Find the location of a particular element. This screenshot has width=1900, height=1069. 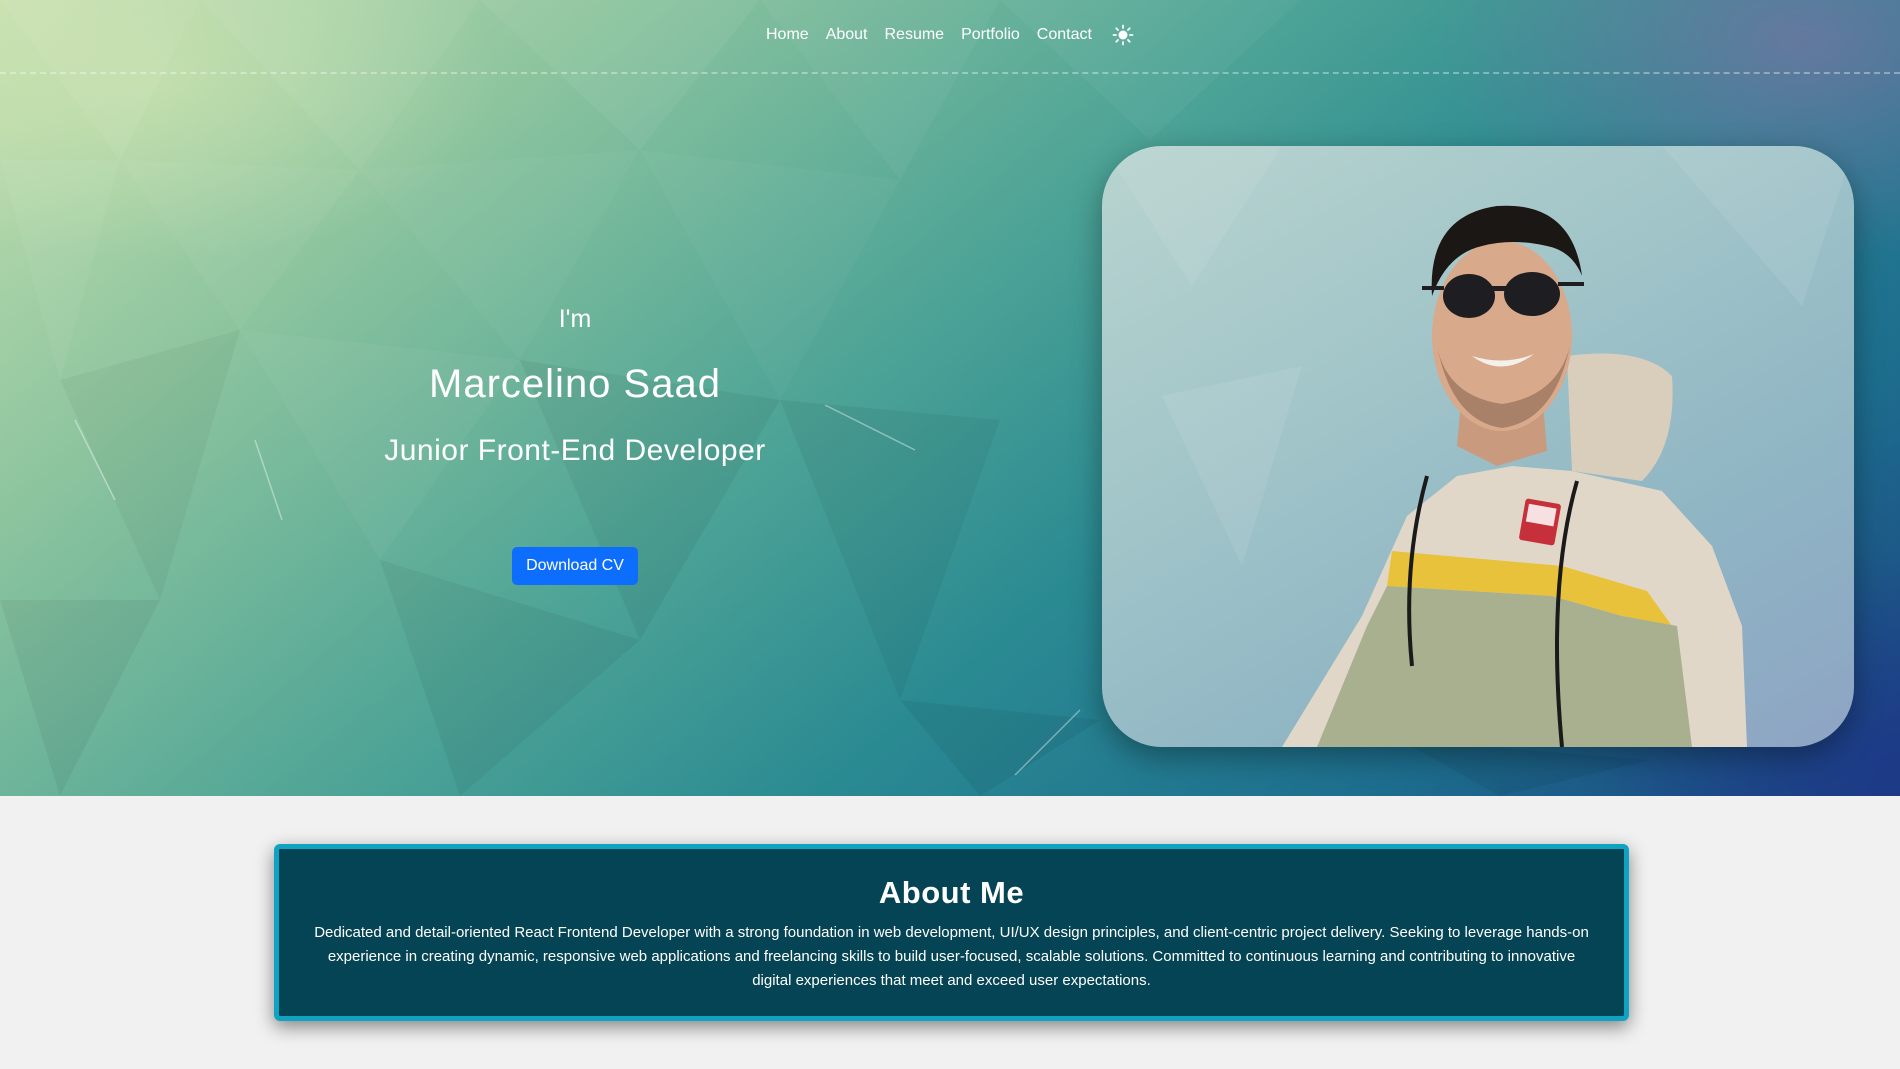

top-navbar: Home About Resume Portfolio Contact is located at coordinates (950, 37).